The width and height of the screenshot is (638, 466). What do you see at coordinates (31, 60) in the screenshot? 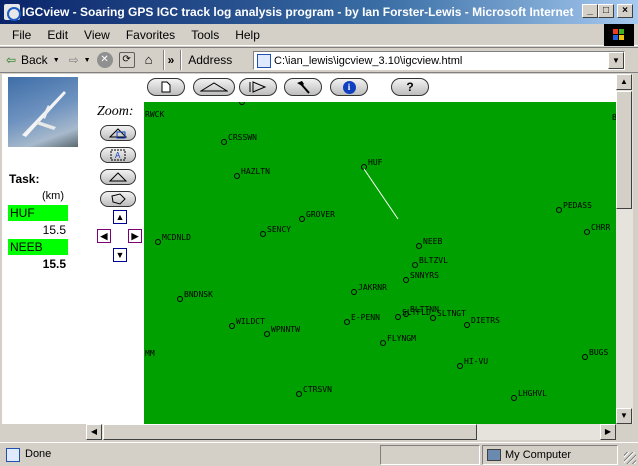
I see `back-button: ⇦ Back ▼` at bounding box center [31, 60].